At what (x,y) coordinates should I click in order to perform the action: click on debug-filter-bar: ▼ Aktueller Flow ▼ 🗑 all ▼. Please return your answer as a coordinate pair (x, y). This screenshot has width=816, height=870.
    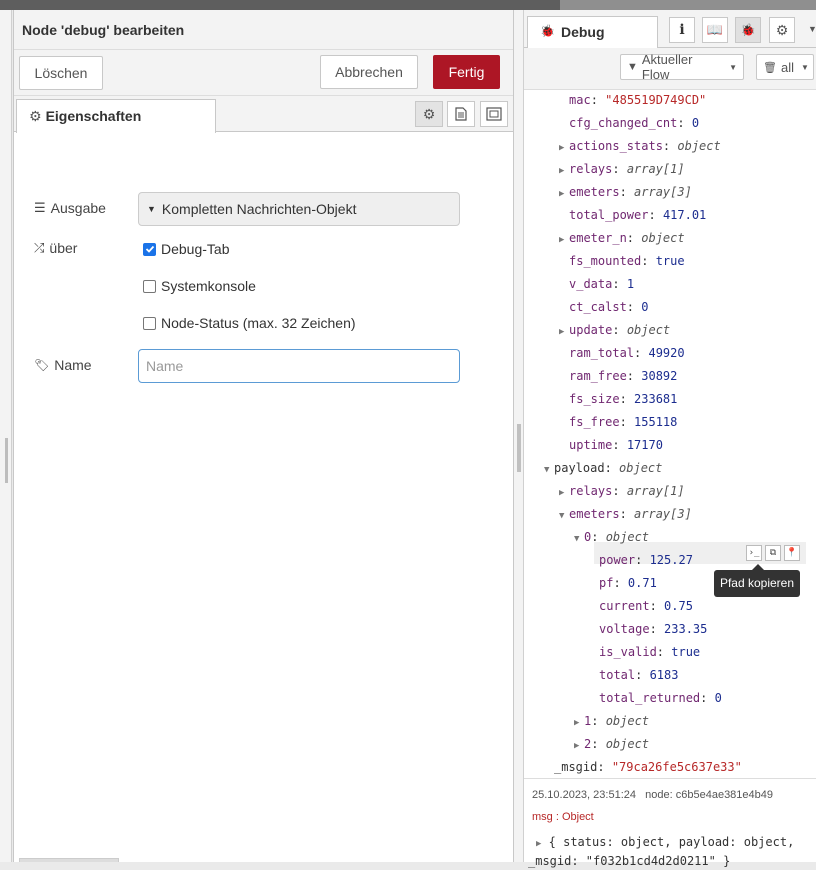
    Looking at the image, I should click on (670, 69).